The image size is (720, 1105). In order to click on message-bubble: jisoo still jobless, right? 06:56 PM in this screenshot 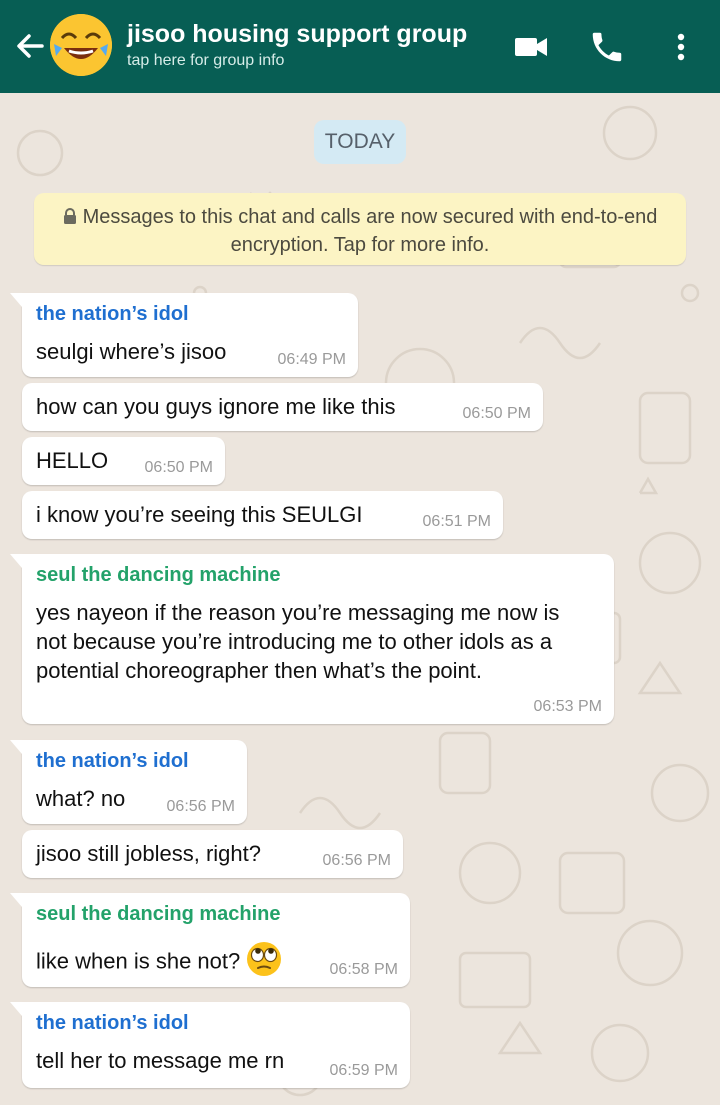, I will do `click(212, 854)`.